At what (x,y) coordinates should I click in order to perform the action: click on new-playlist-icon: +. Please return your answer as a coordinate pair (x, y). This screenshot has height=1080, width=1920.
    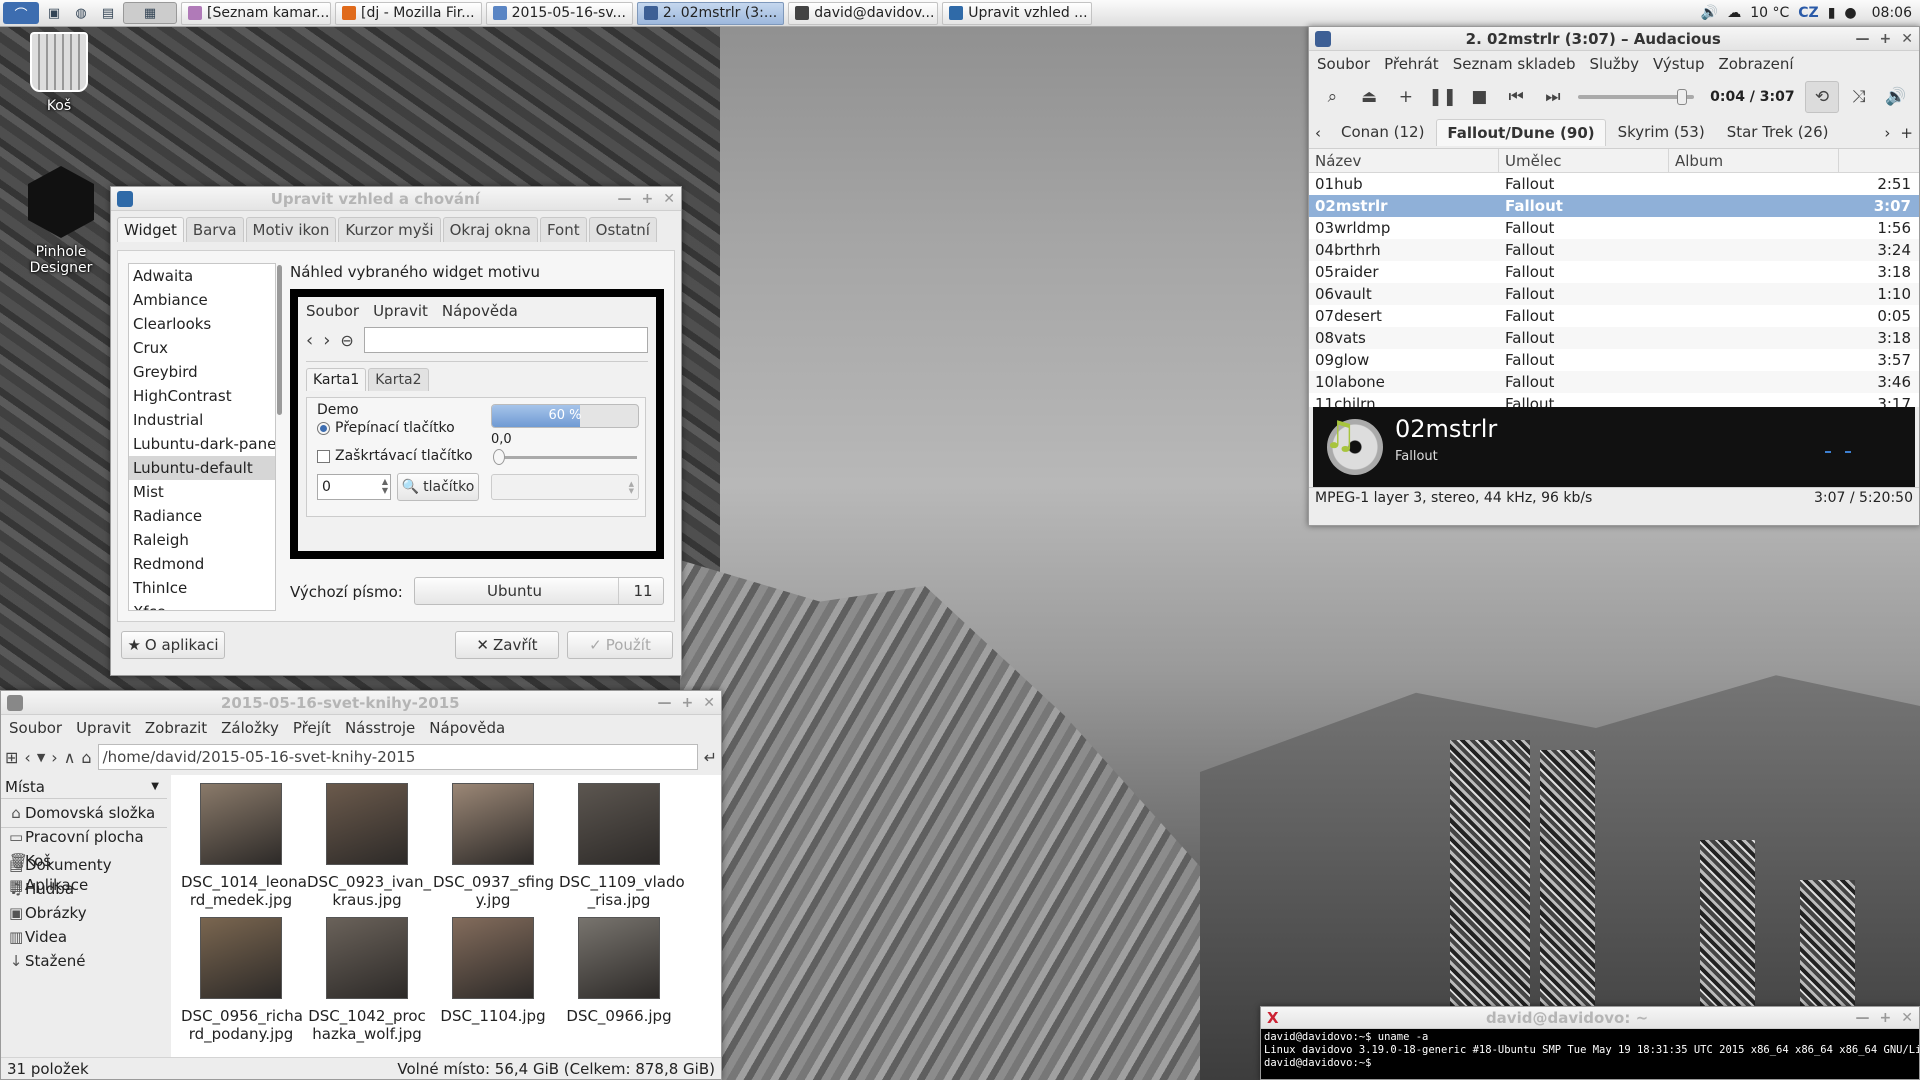
    Looking at the image, I should click on (1906, 133).